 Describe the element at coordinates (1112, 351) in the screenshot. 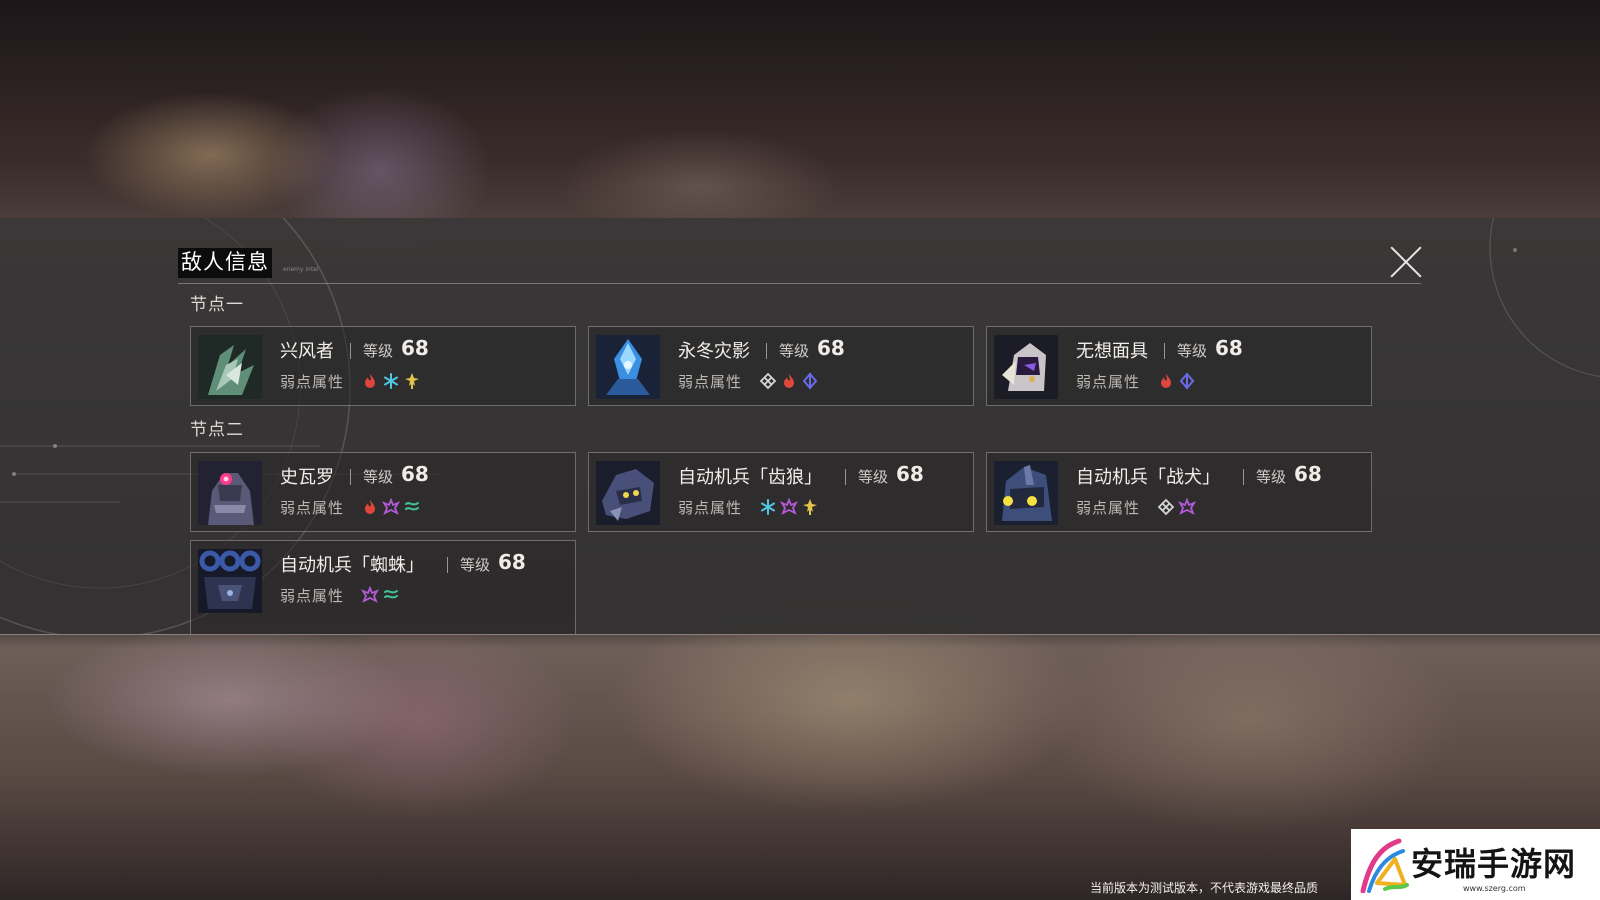

I see `enemy-name: 无想面具` at that location.